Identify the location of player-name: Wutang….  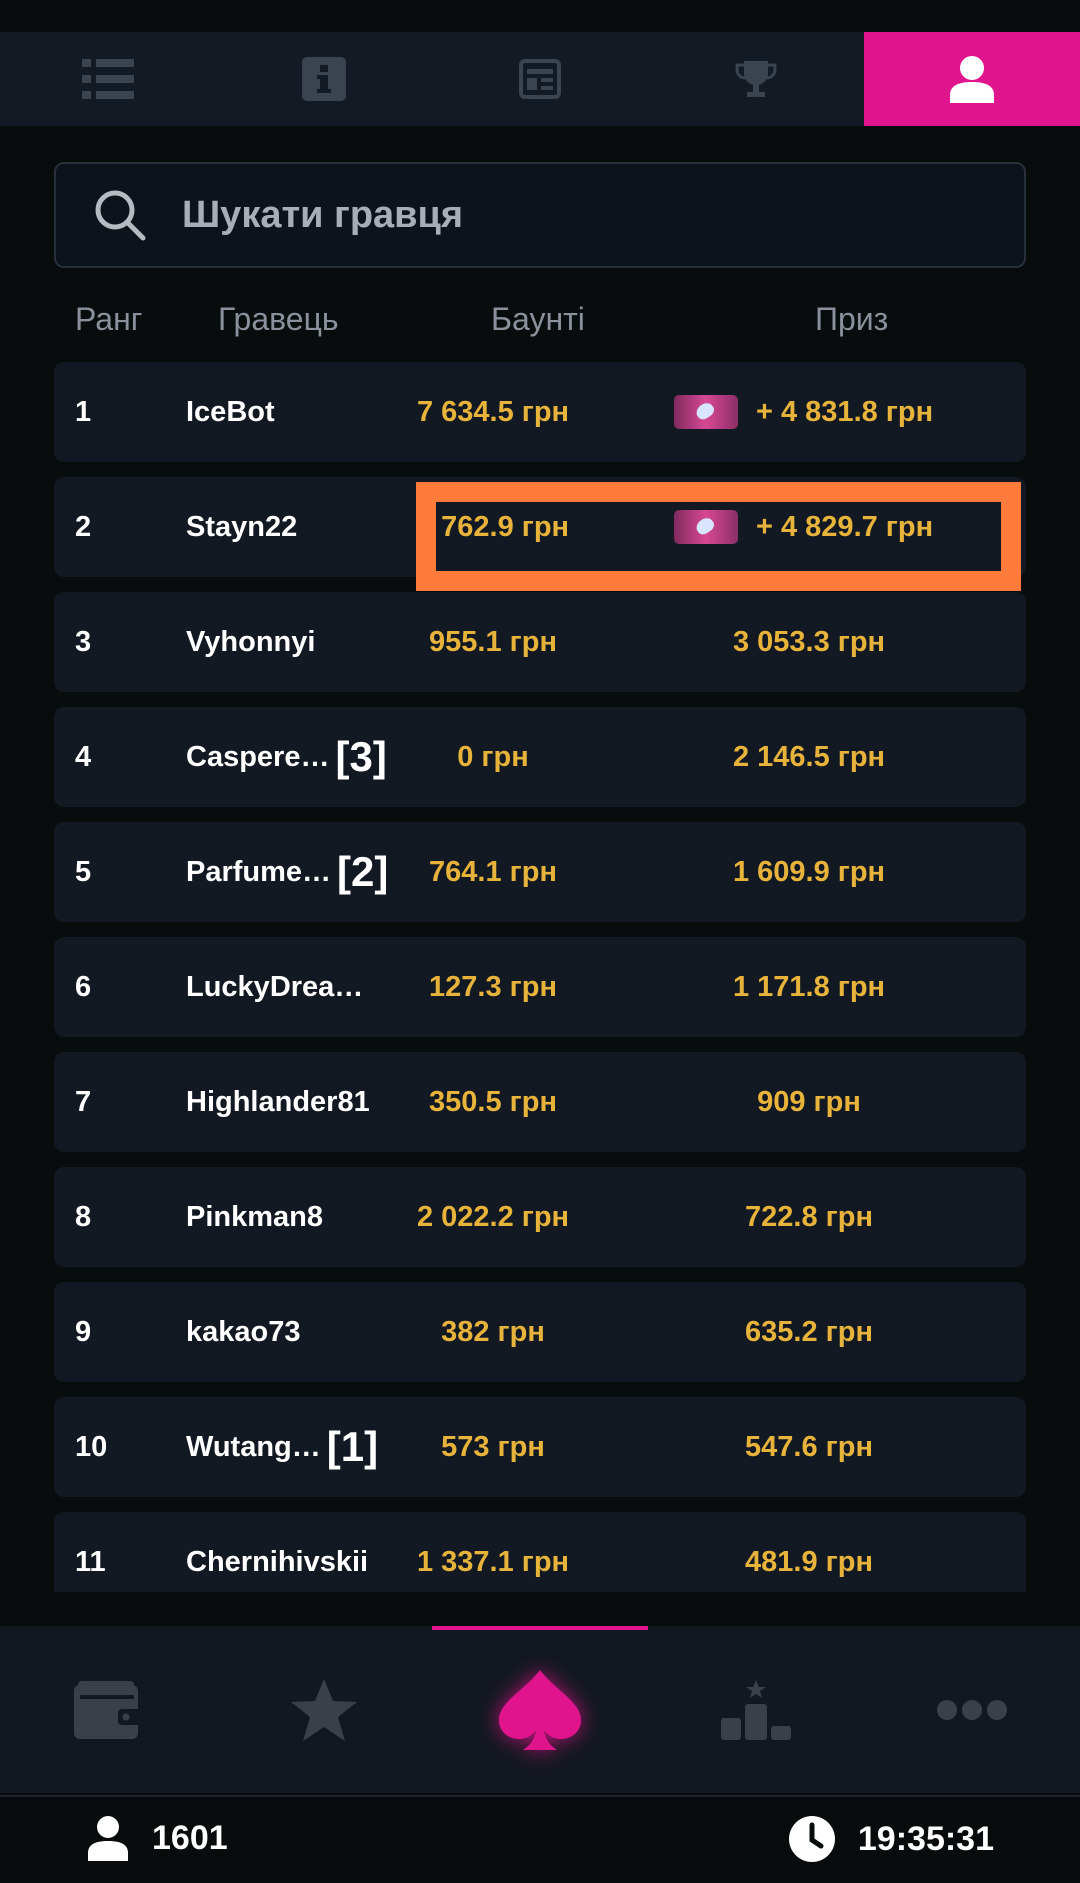
(253, 1446).